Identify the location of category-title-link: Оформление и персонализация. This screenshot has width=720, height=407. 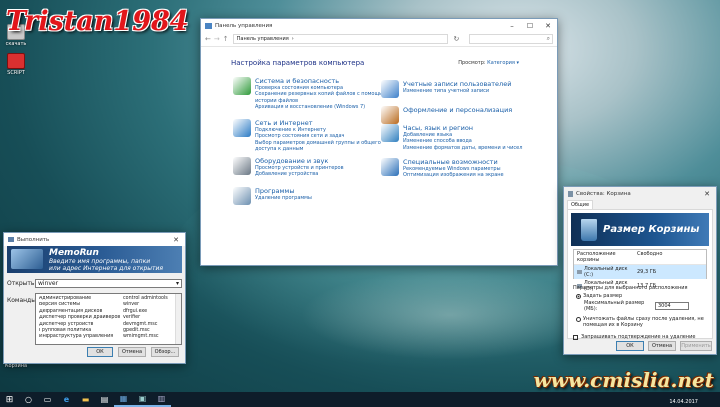
(457, 110).